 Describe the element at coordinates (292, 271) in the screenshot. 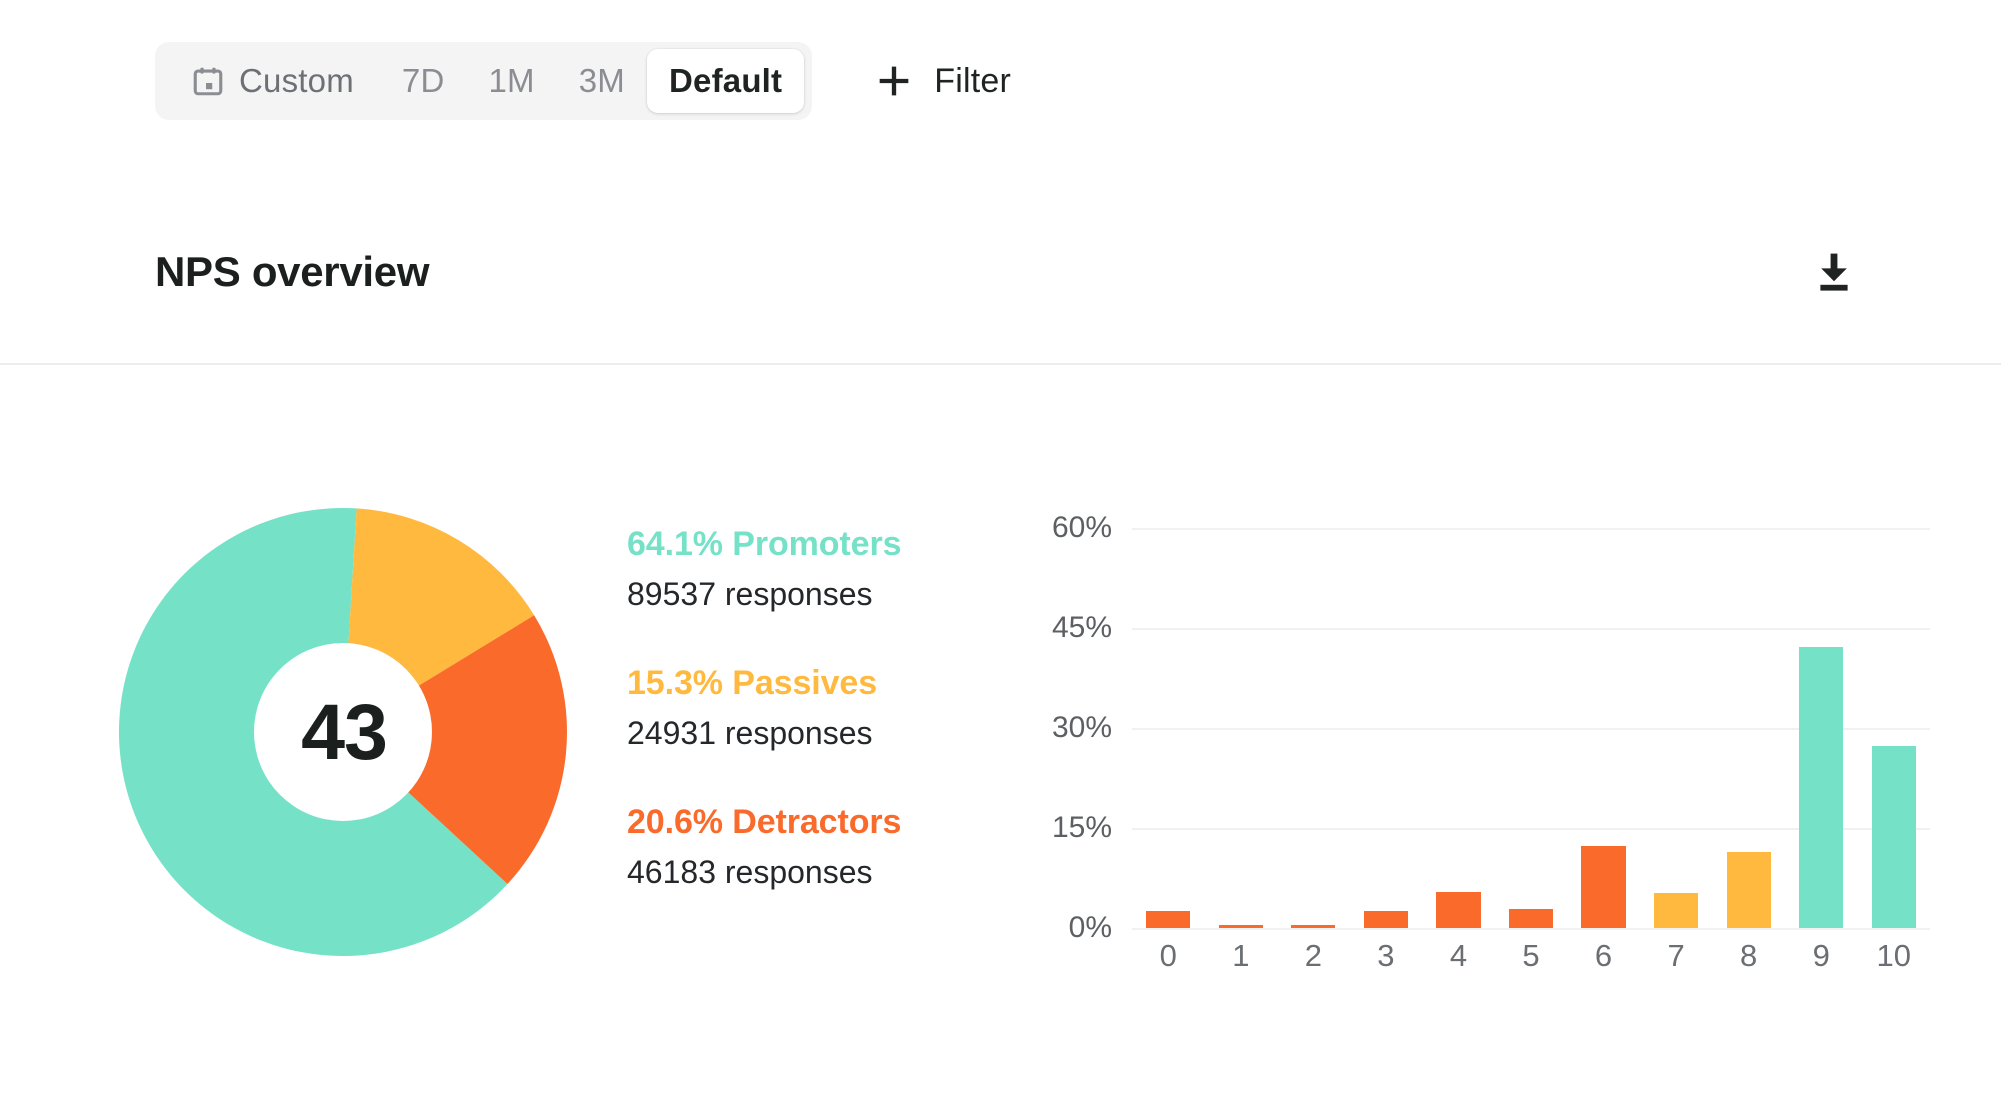

I see `page-title: NPS overview` at that location.